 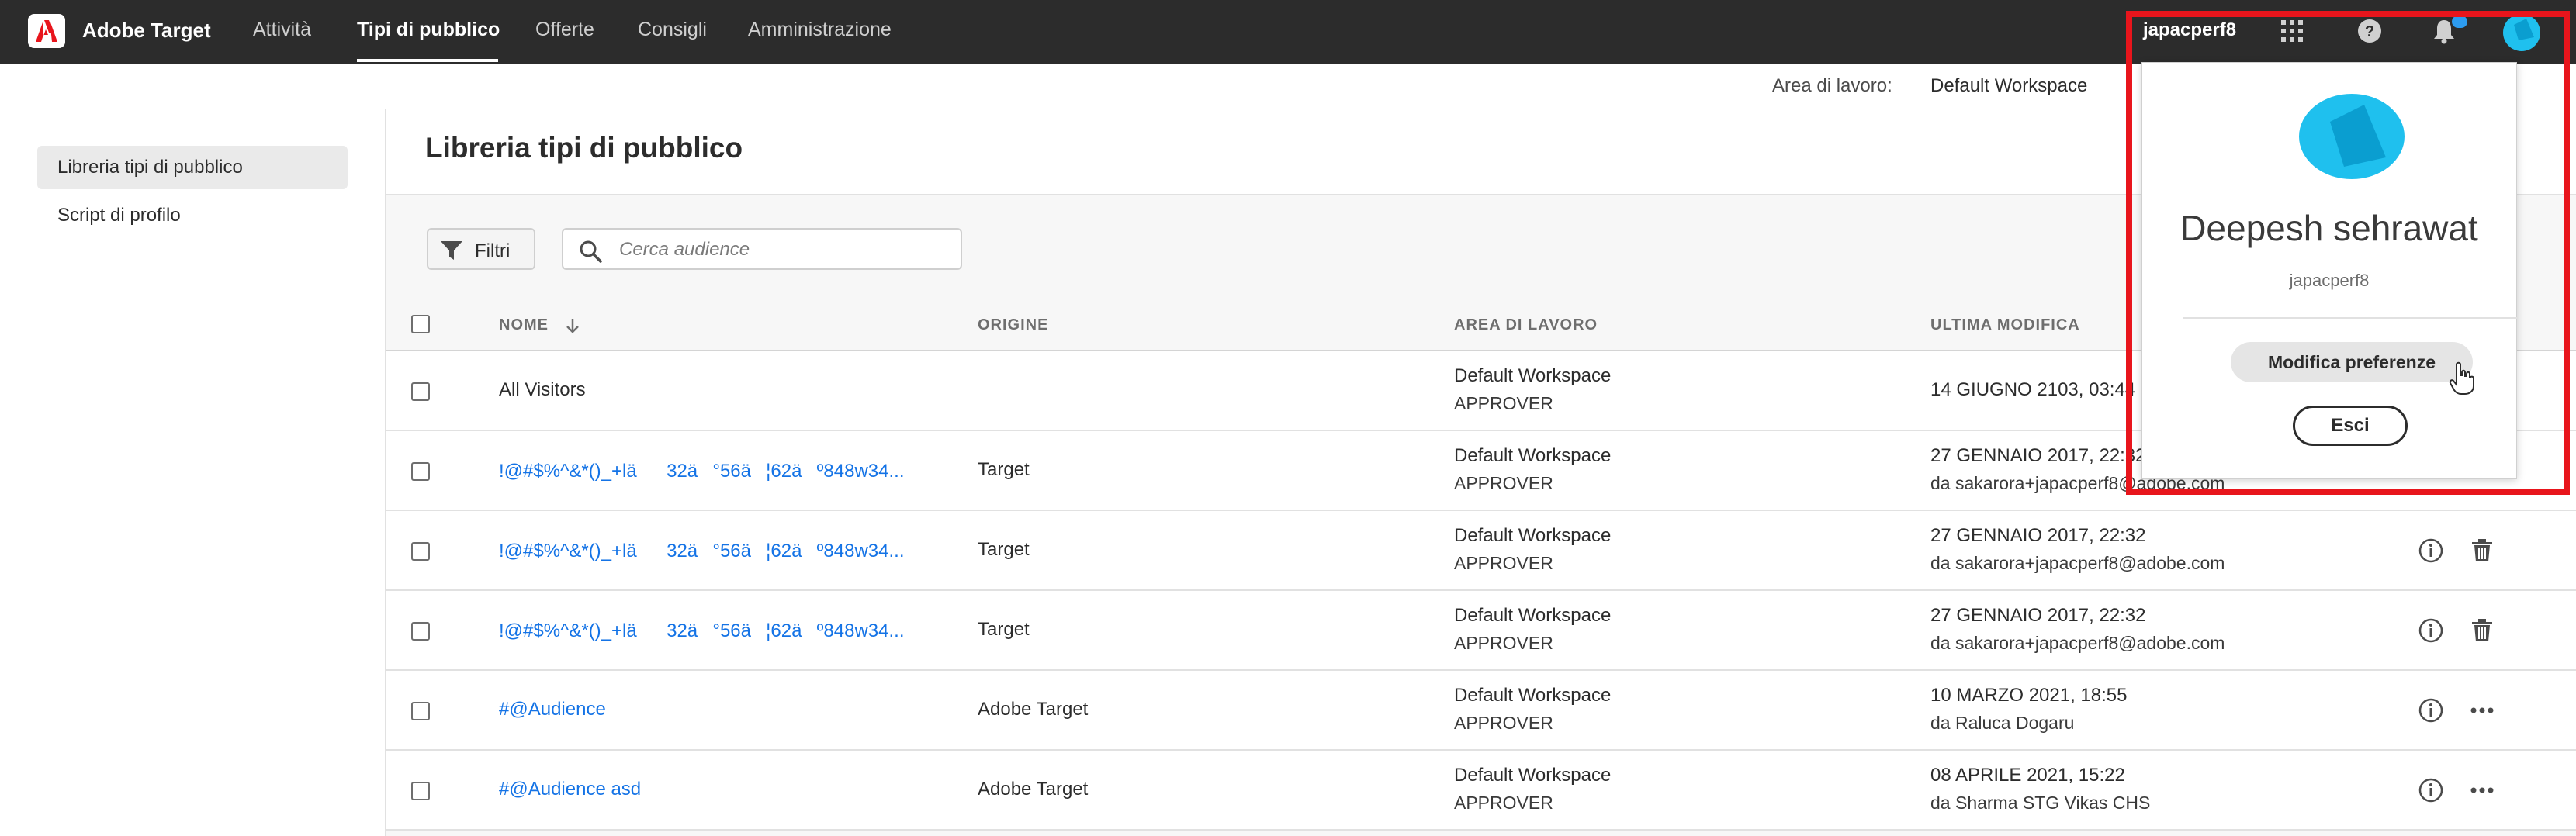 What do you see at coordinates (2027, 775) in the screenshot?
I see `audience-modified-date: 08 APRILE 2021, 15:22` at bounding box center [2027, 775].